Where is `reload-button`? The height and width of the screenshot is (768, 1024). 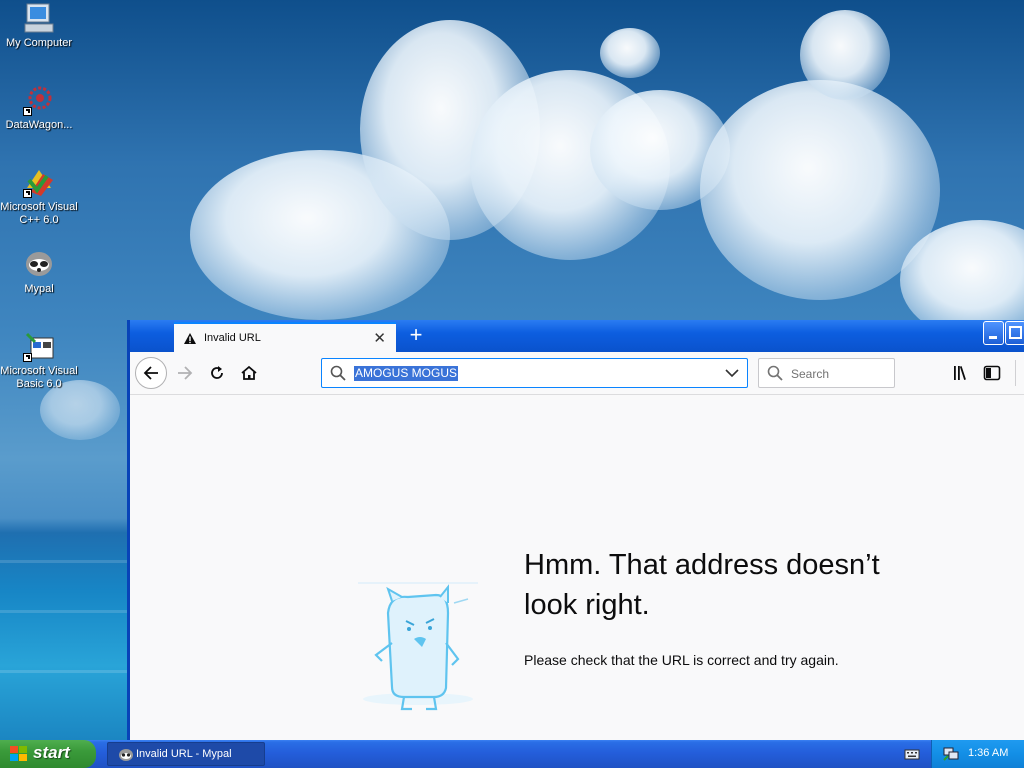
reload-button is located at coordinates (217, 373).